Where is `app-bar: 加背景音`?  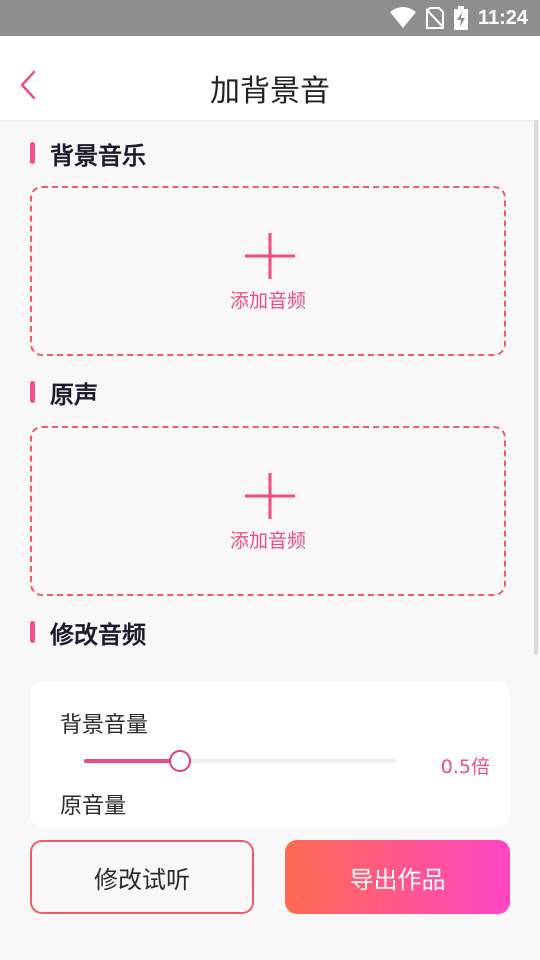 app-bar: 加背景音 is located at coordinates (270, 78).